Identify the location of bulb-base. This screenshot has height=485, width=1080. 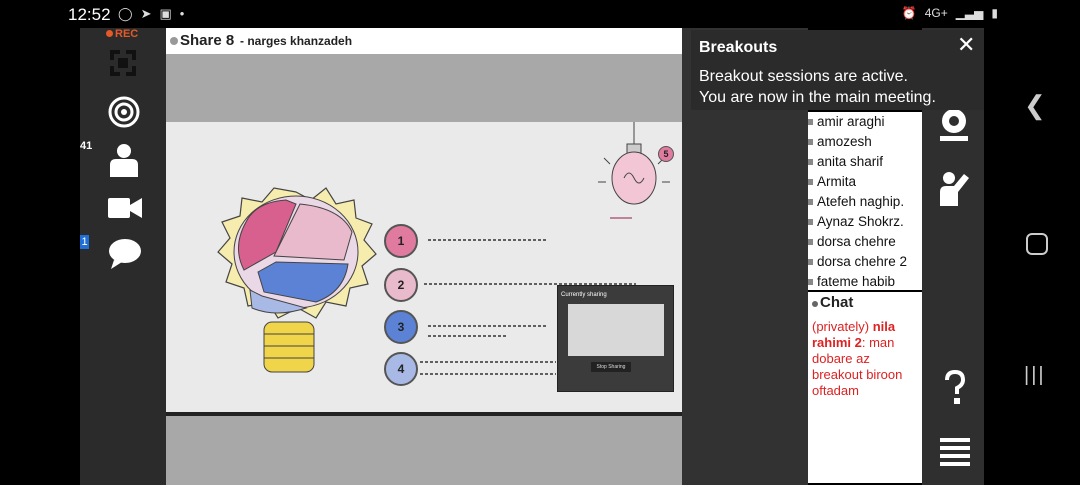
(289, 347).